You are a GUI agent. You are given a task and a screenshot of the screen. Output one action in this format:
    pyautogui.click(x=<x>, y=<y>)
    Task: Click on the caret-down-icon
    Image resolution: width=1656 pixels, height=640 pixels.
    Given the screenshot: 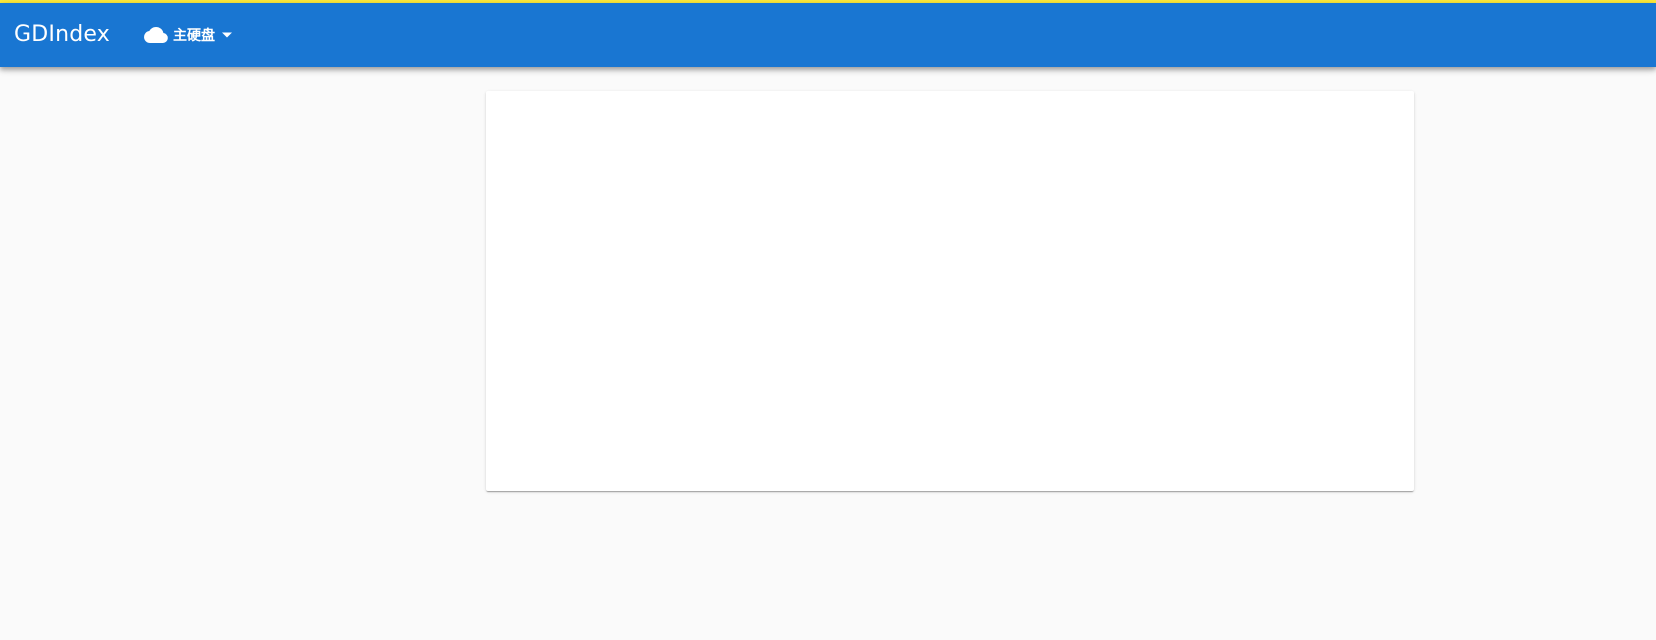 What is the action you would take?
    pyautogui.click(x=227, y=35)
    